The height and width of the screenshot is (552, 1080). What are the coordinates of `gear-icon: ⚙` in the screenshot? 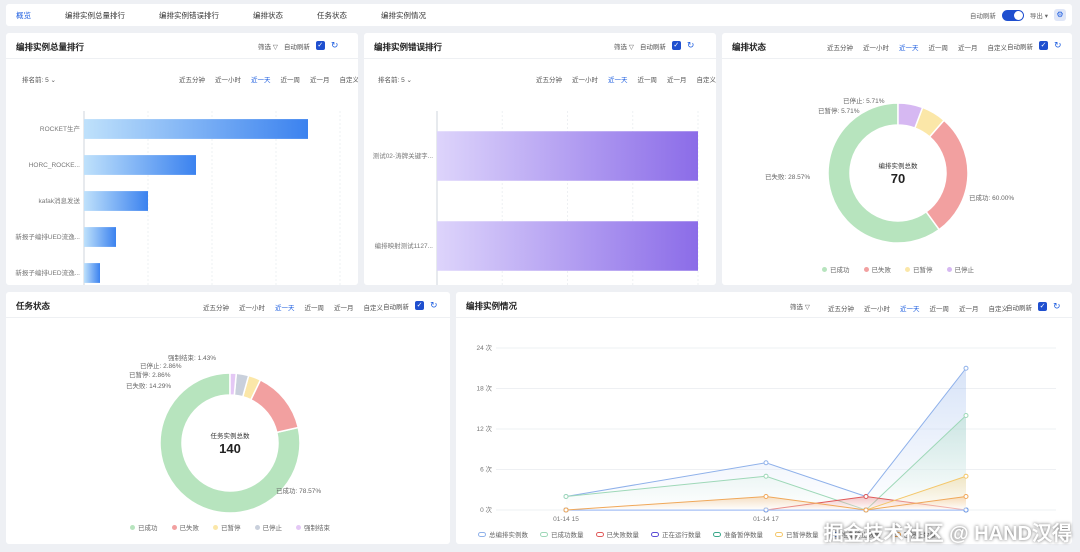 It's located at (1060, 15).